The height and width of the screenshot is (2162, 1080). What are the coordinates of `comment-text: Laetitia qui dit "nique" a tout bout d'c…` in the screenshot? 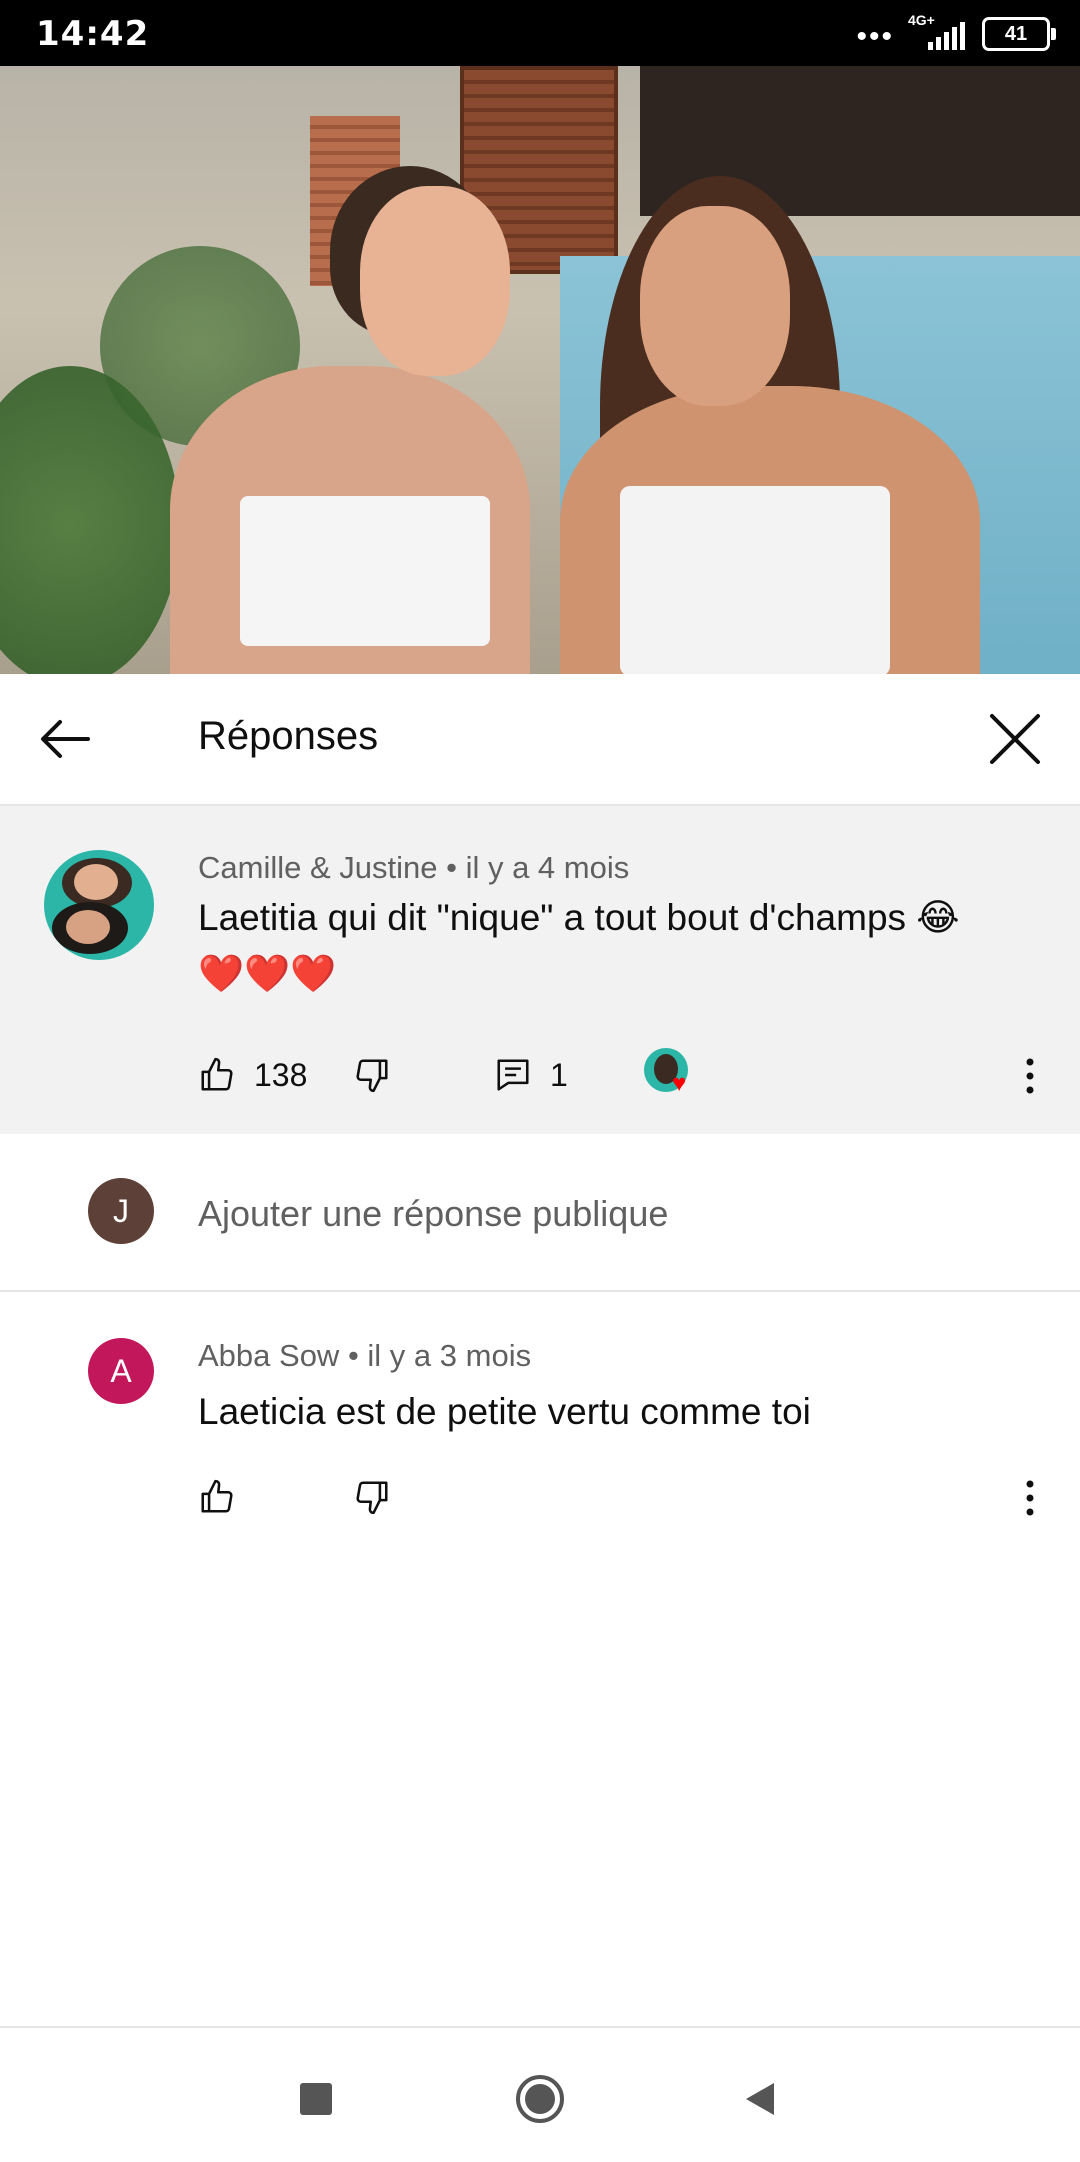 It's located at (618, 946).